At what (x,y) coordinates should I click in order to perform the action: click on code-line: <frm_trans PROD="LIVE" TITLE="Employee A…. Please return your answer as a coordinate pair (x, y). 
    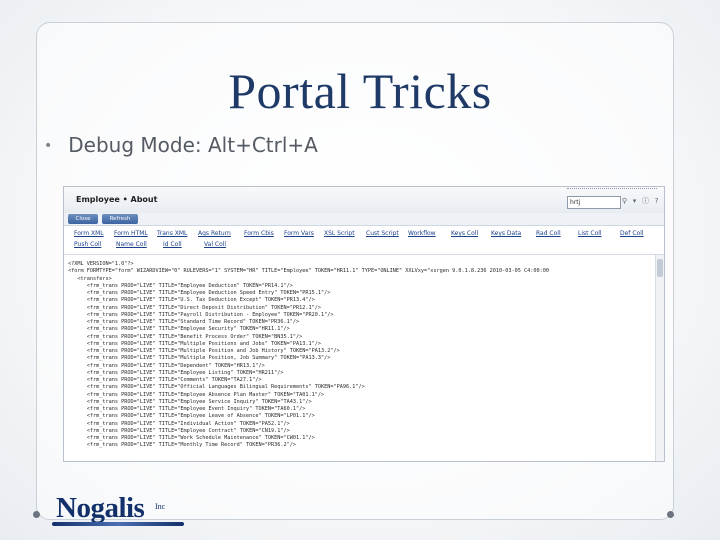
    Looking at the image, I should click on (196, 394).